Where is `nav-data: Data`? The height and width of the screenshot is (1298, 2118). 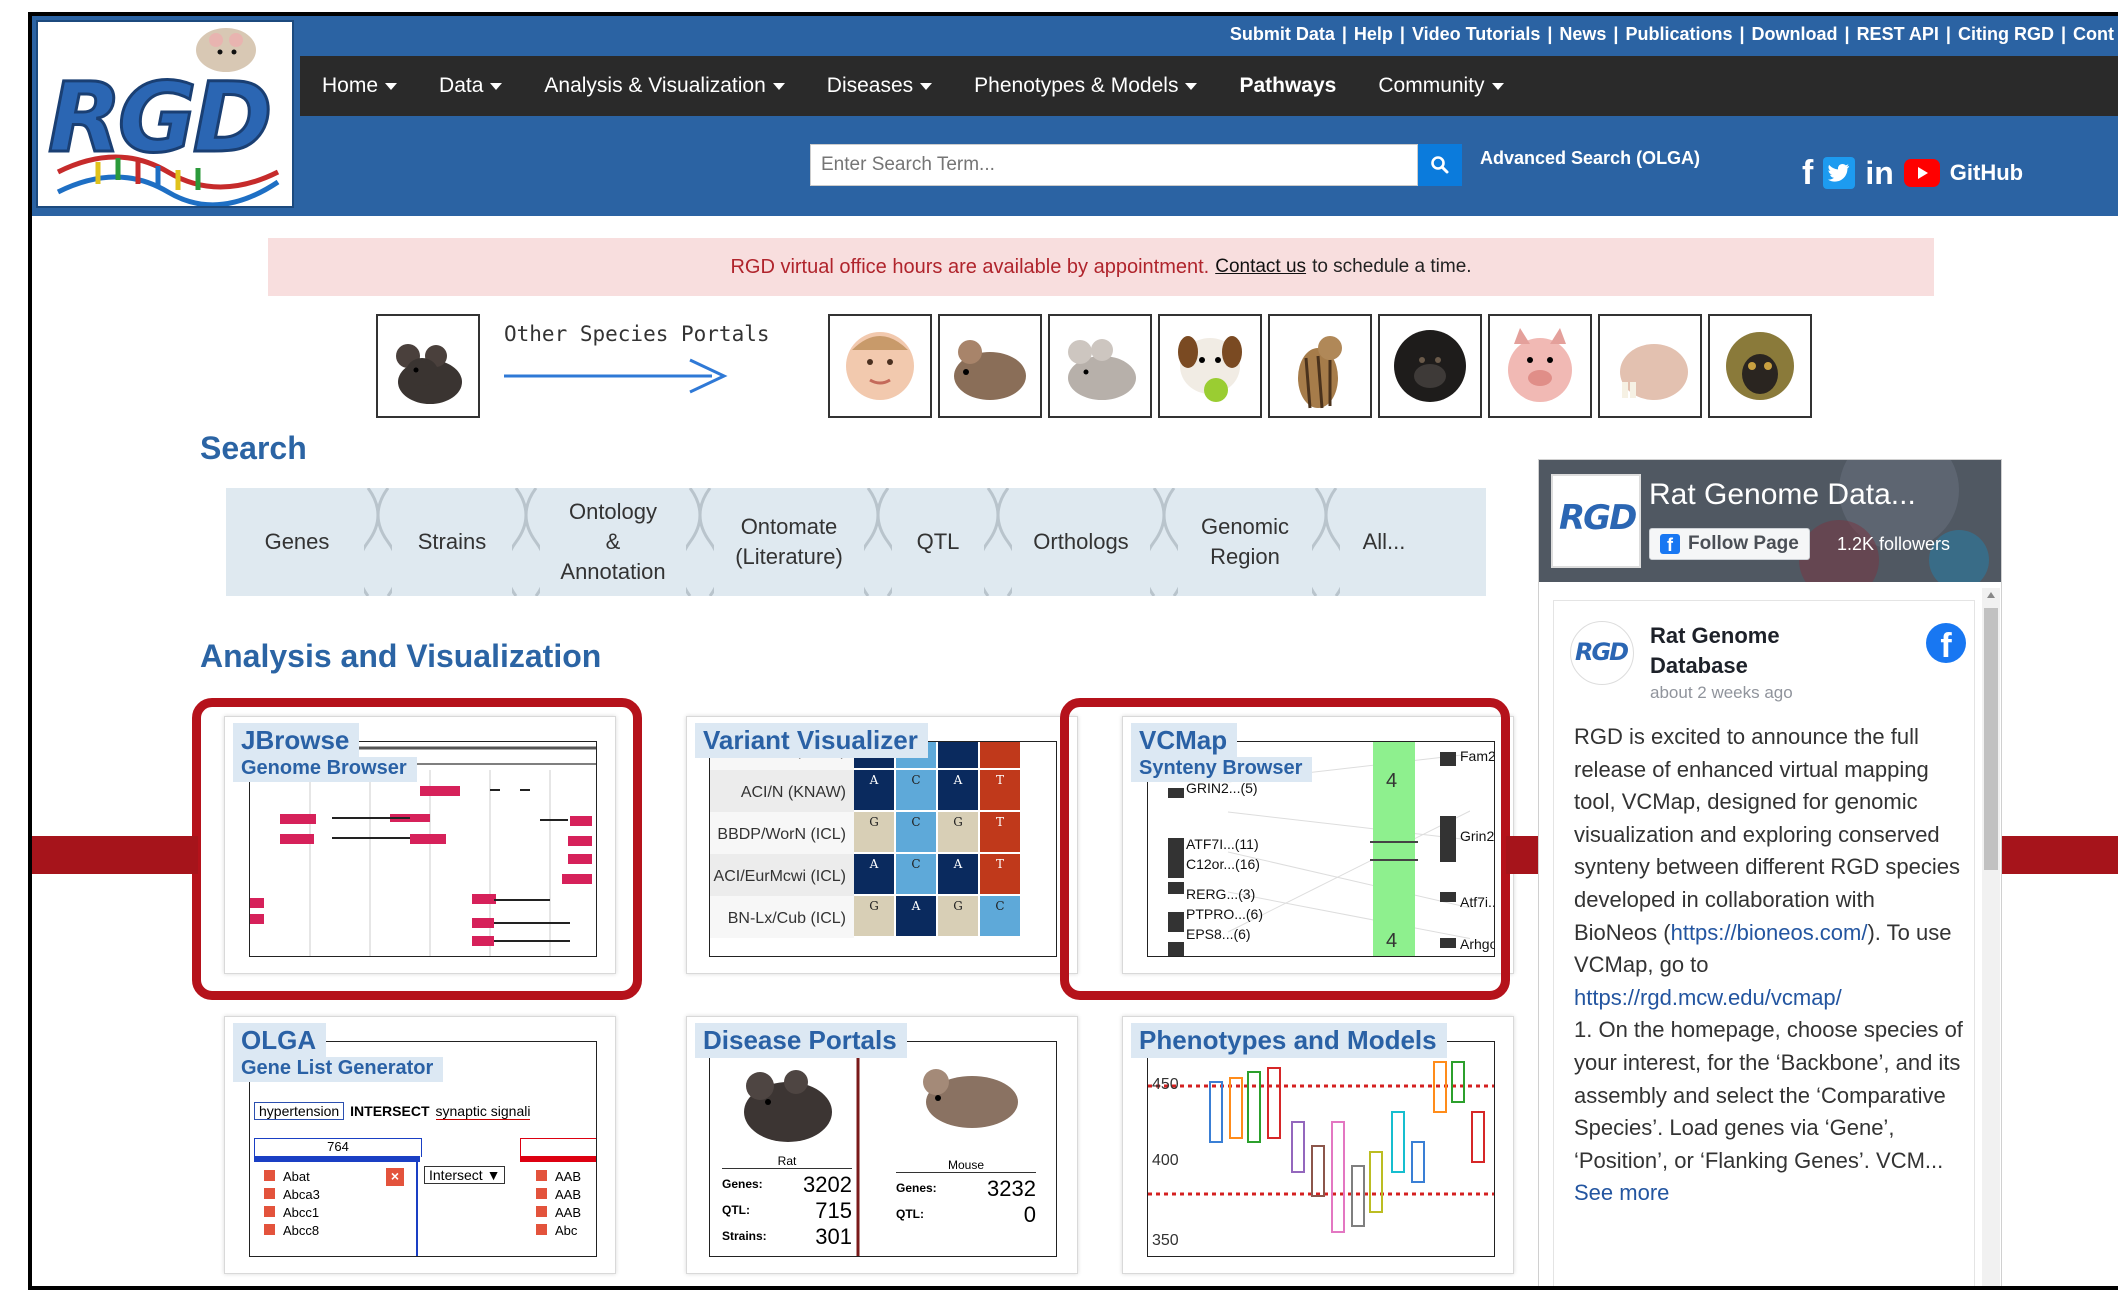 nav-data: Data is located at coordinates (471, 86).